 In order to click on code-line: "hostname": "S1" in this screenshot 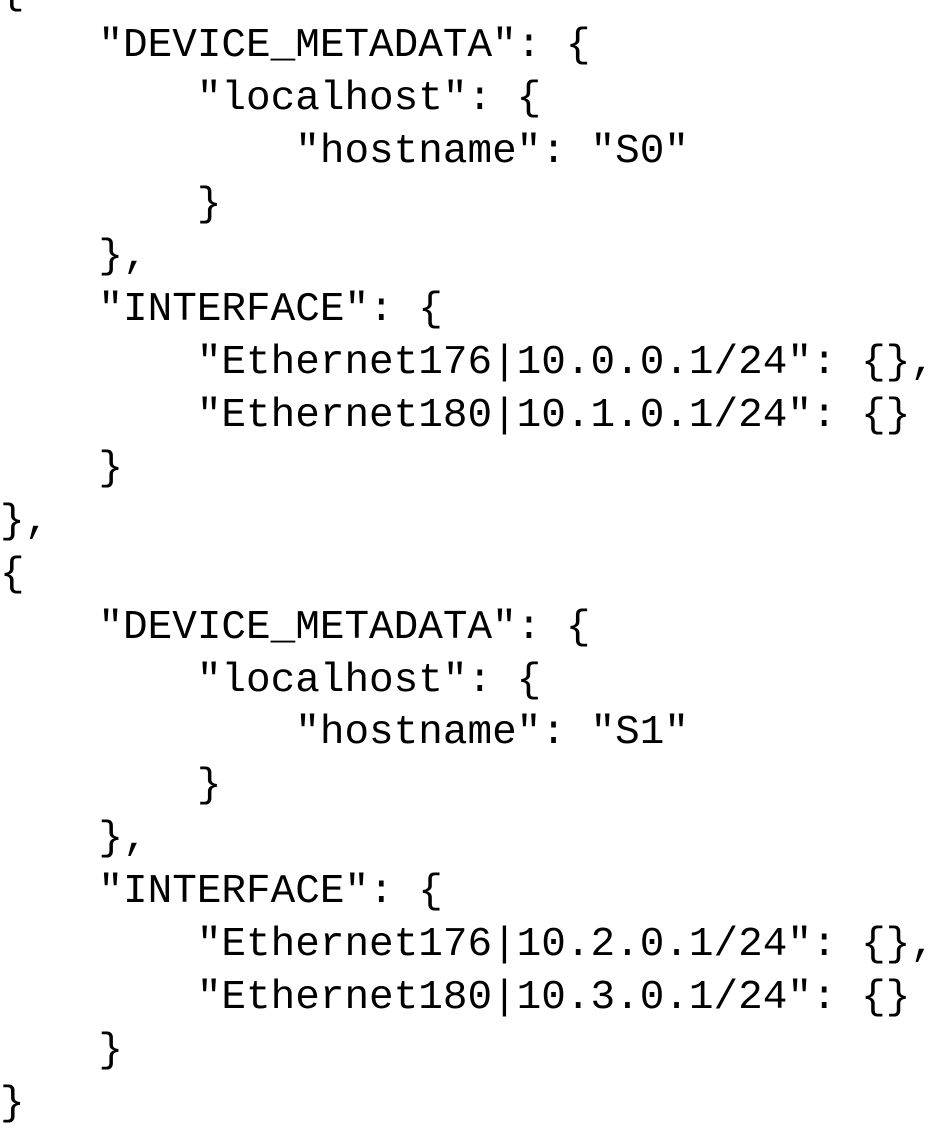, I will do `click(344, 733)`.